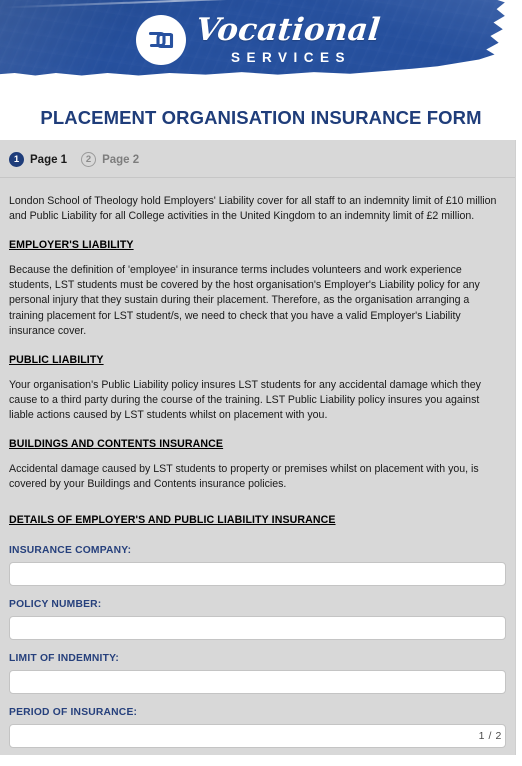 The width and height of the screenshot is (522, 766). Describe the element at coordinates (121, 159) in the screenshot. I see `step-2-label: Page 2` at that location.